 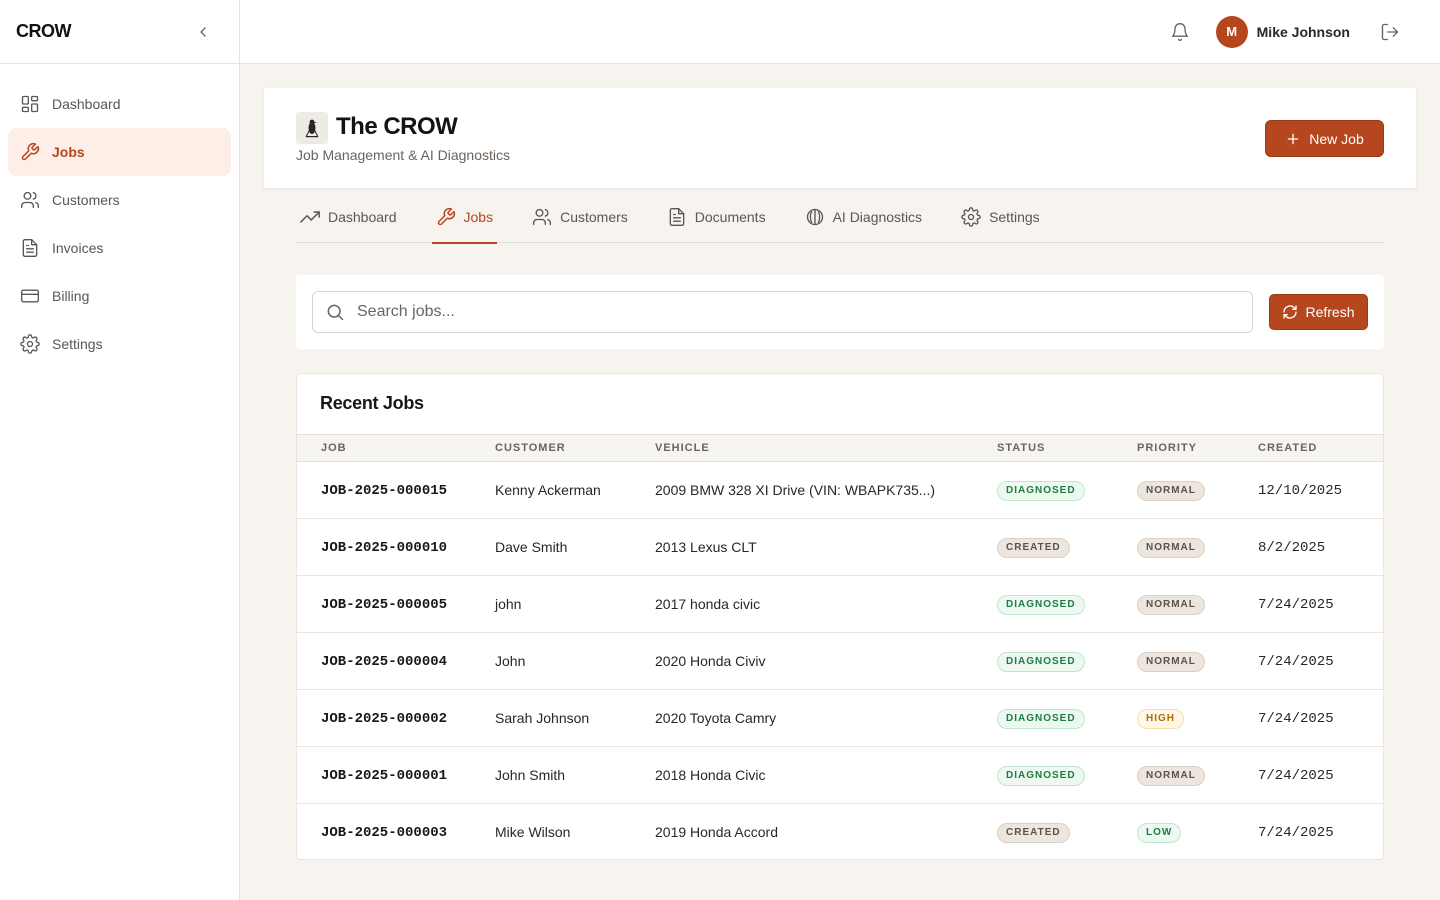 What do you see at coordinates (1303, 31) in the screenshot?
I see `user-name: Mike Johnson` at bounding box center [1303, 31].